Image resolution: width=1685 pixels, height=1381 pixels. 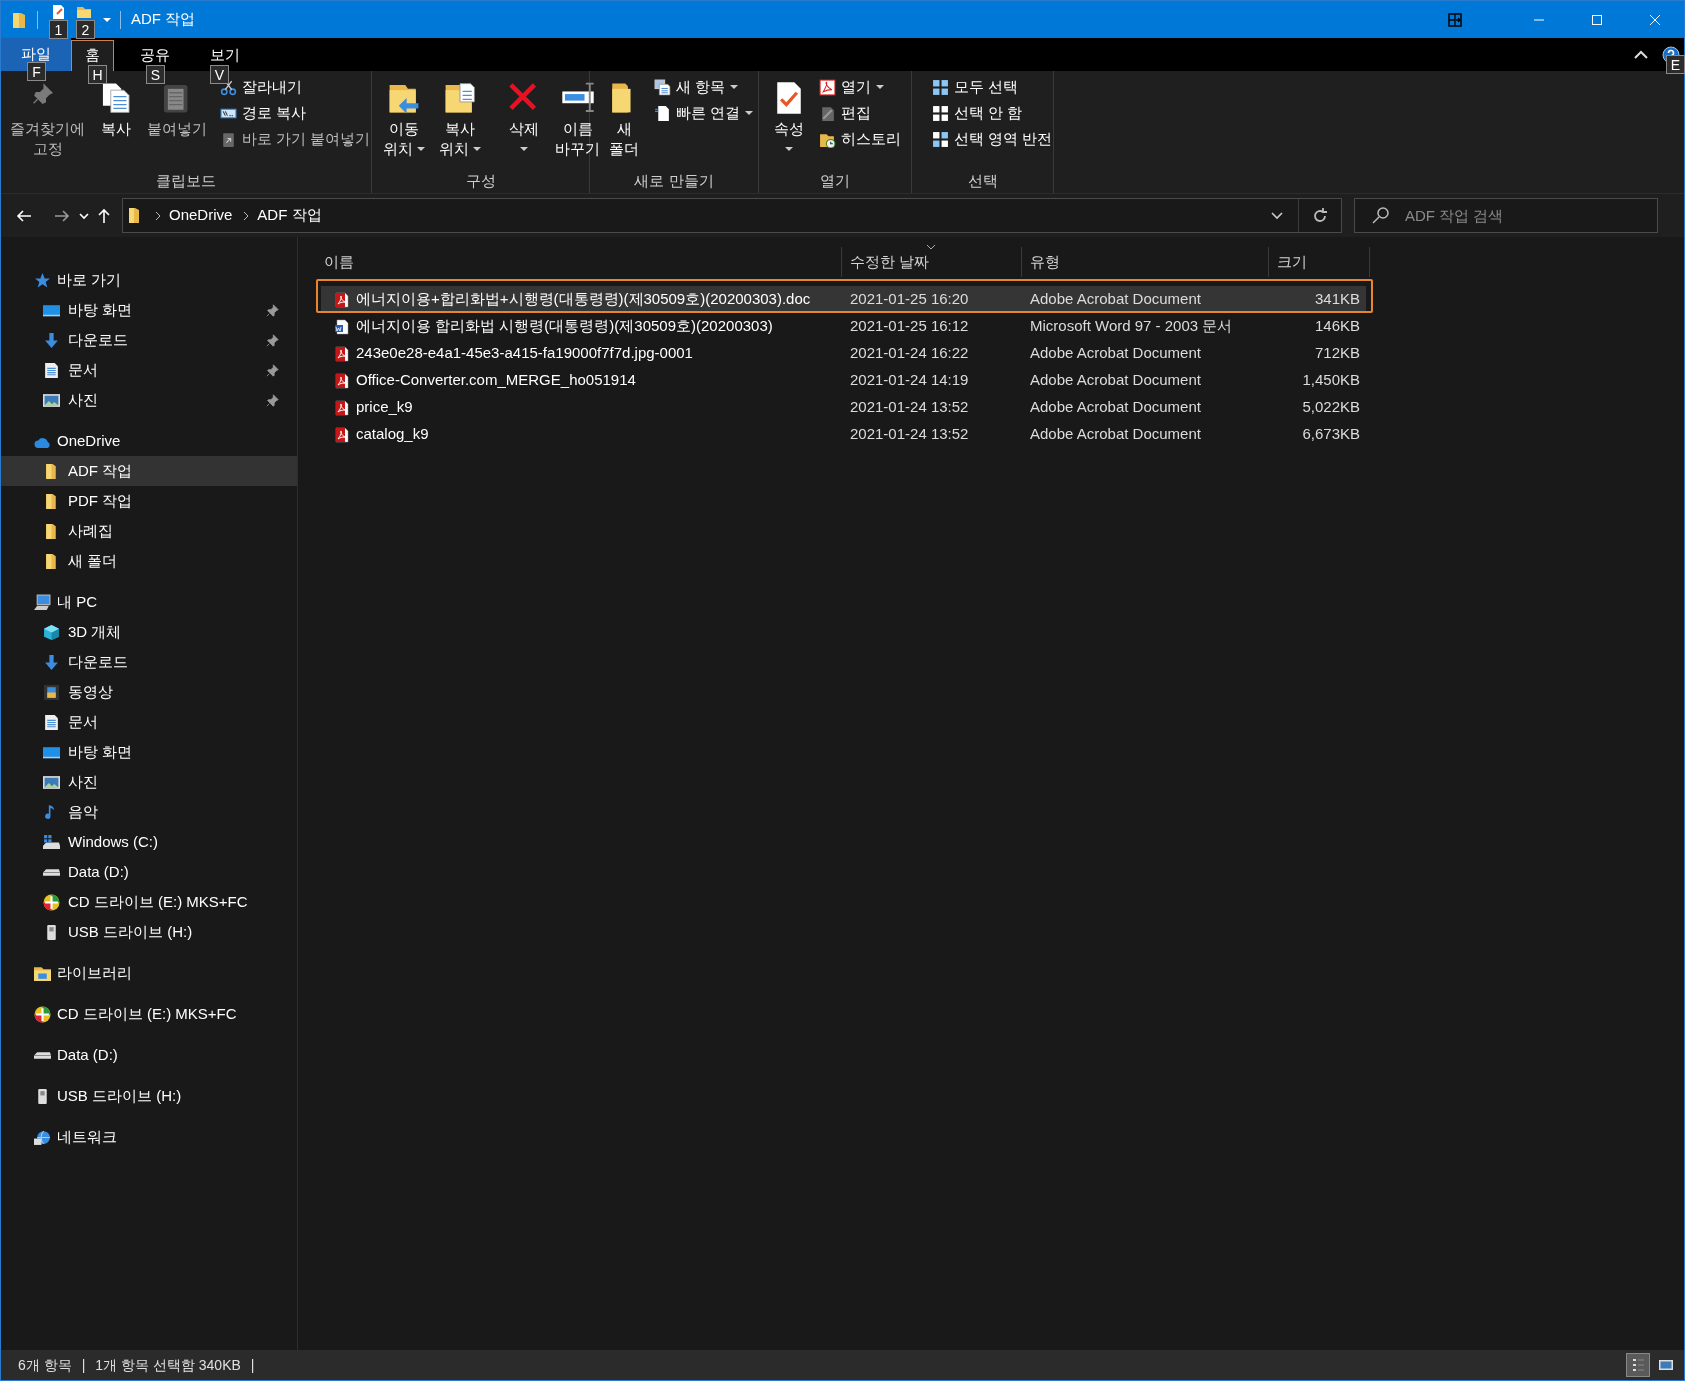 What do you see at coordinates (149, 531) in the screenshot?
I see `nav-item: 사례집` at bounding box center [149, 531].